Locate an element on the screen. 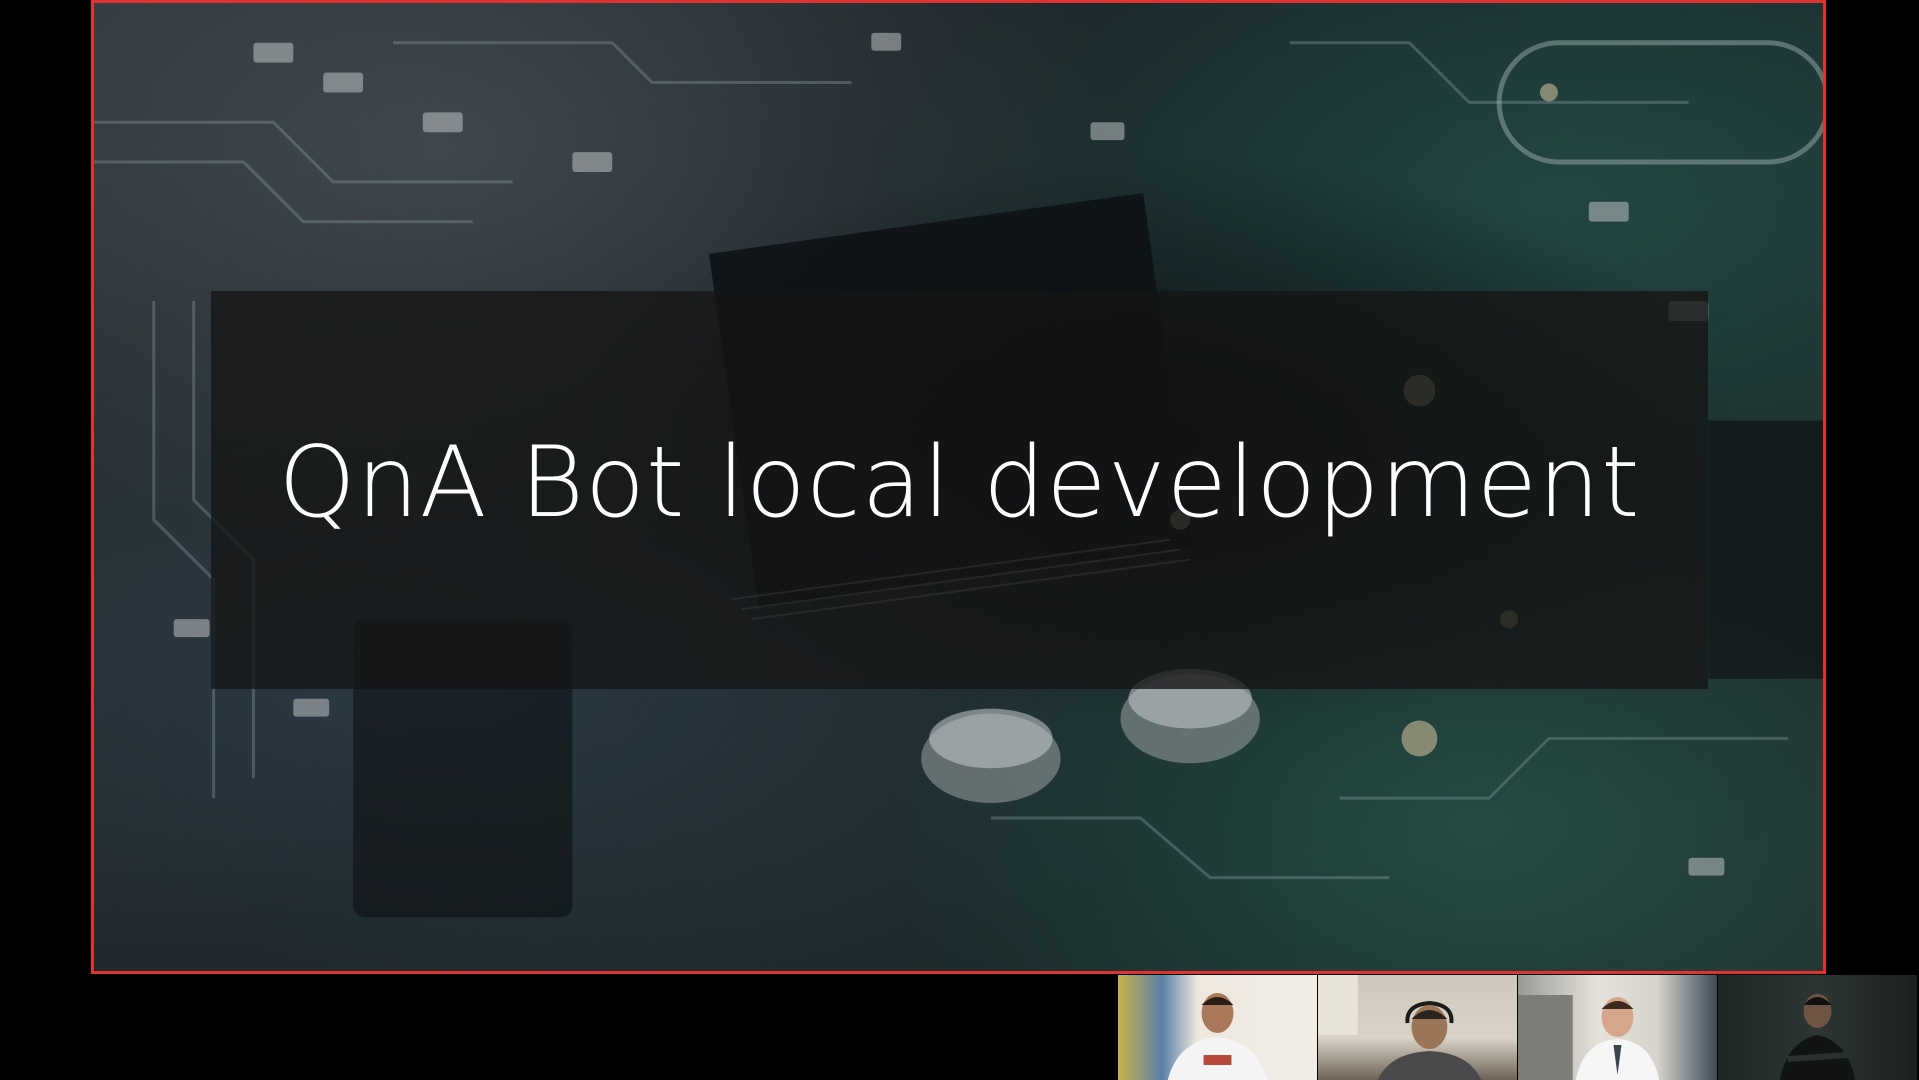 This screenshot has width=1919, height=1080. slide-title: QnA Bot local development is located at coordinates (959, 483).